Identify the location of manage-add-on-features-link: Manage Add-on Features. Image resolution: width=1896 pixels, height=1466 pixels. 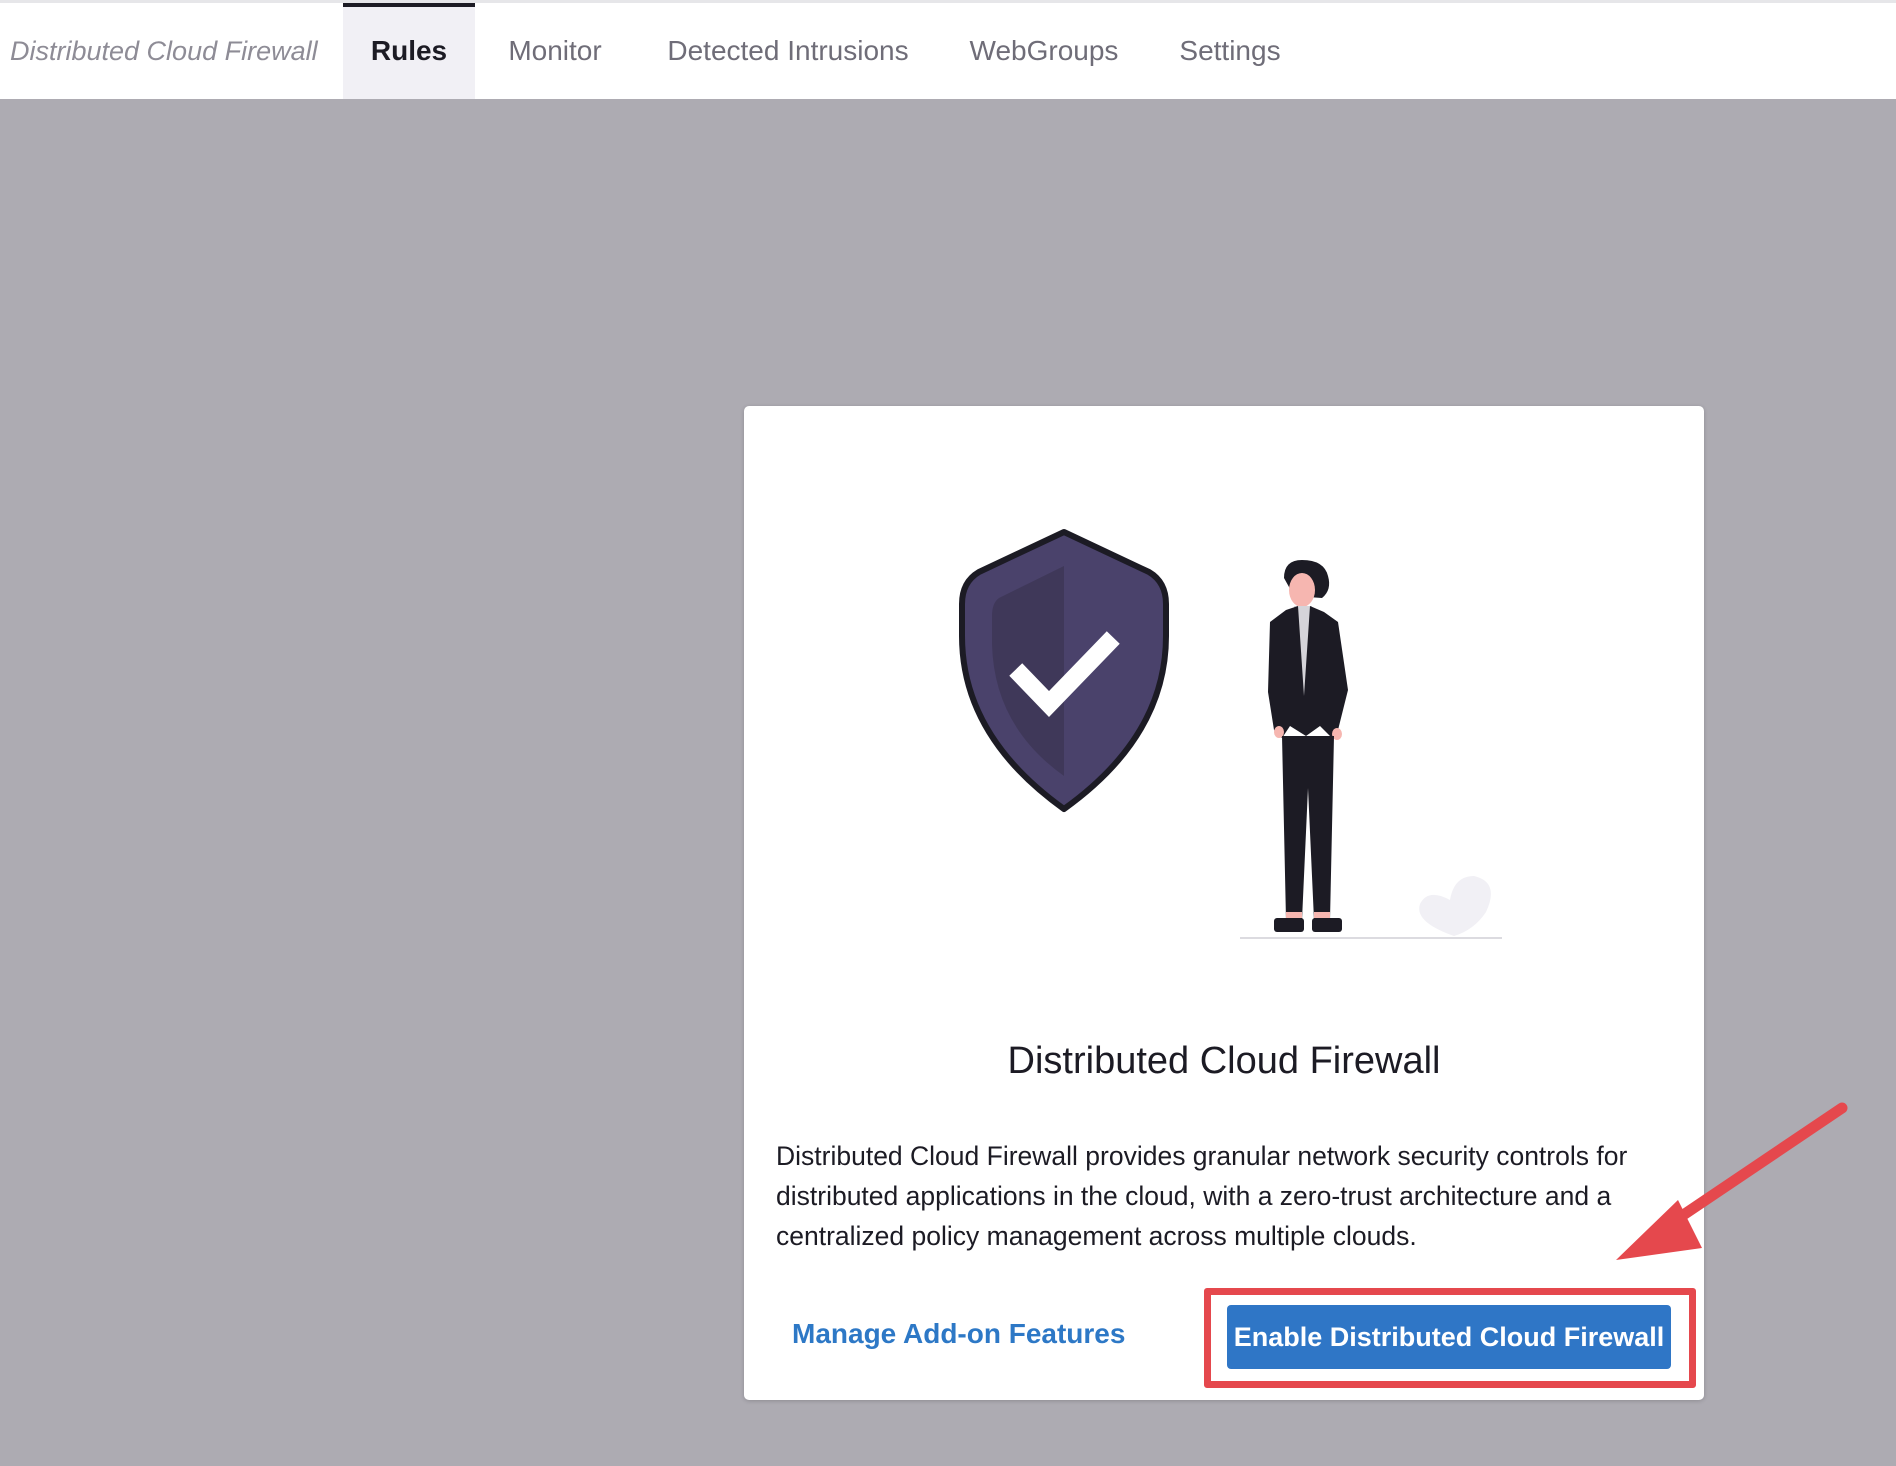
(958, 1334).